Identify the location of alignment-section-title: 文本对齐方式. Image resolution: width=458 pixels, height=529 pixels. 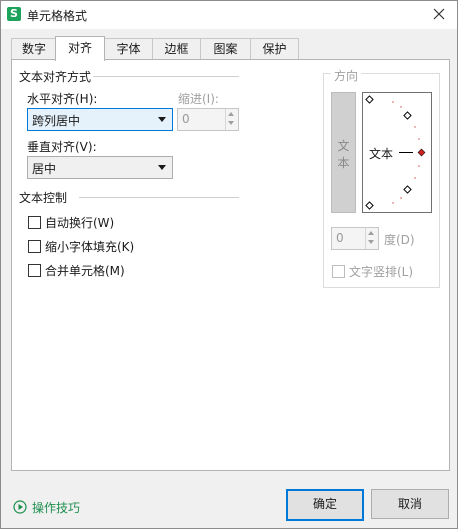
(56, 76).